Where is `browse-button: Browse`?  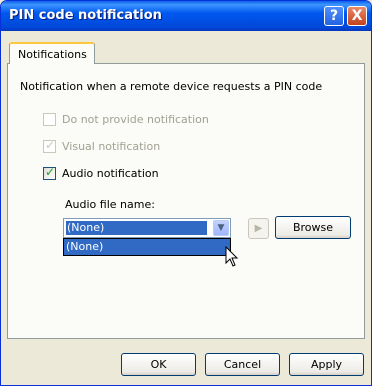 browse-button: Browse is located at coordinates (313, 227).